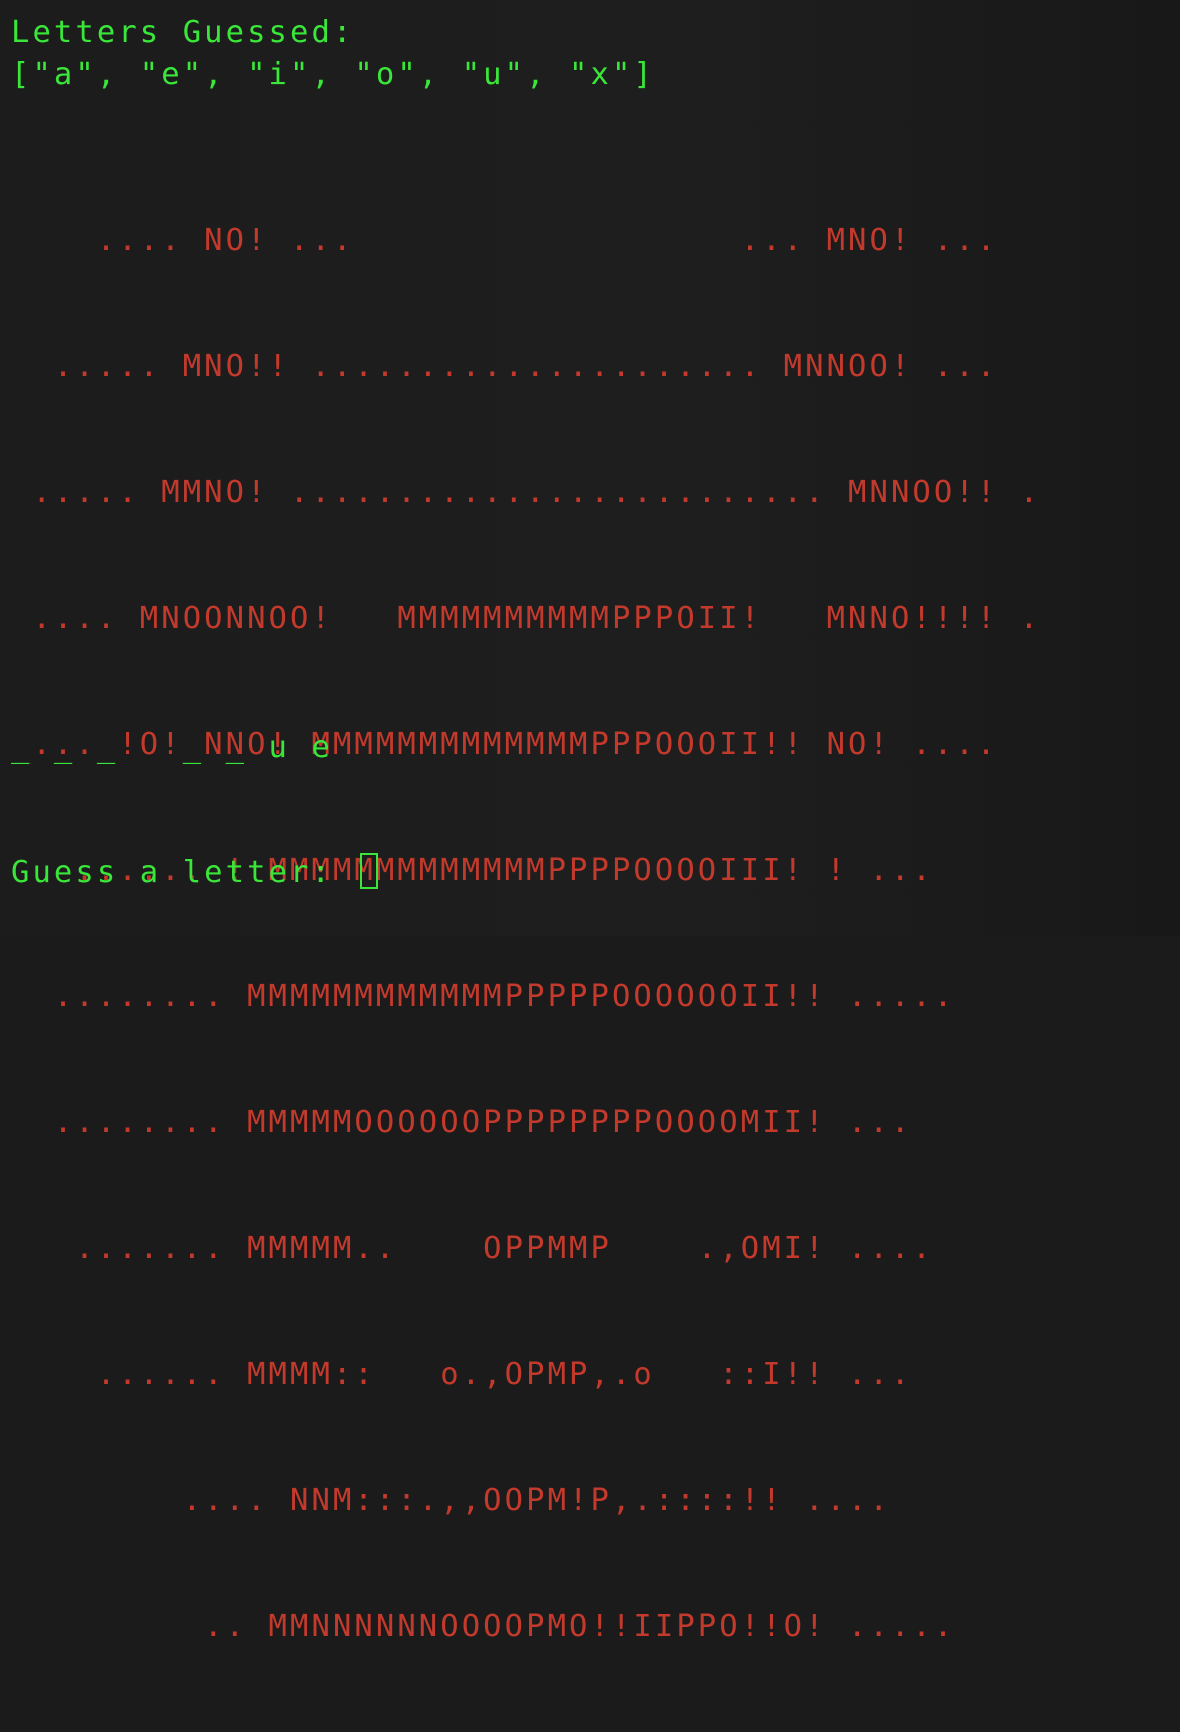 The image size is (1180, 1732). I want to click on input-cursor, so click(369, 870).